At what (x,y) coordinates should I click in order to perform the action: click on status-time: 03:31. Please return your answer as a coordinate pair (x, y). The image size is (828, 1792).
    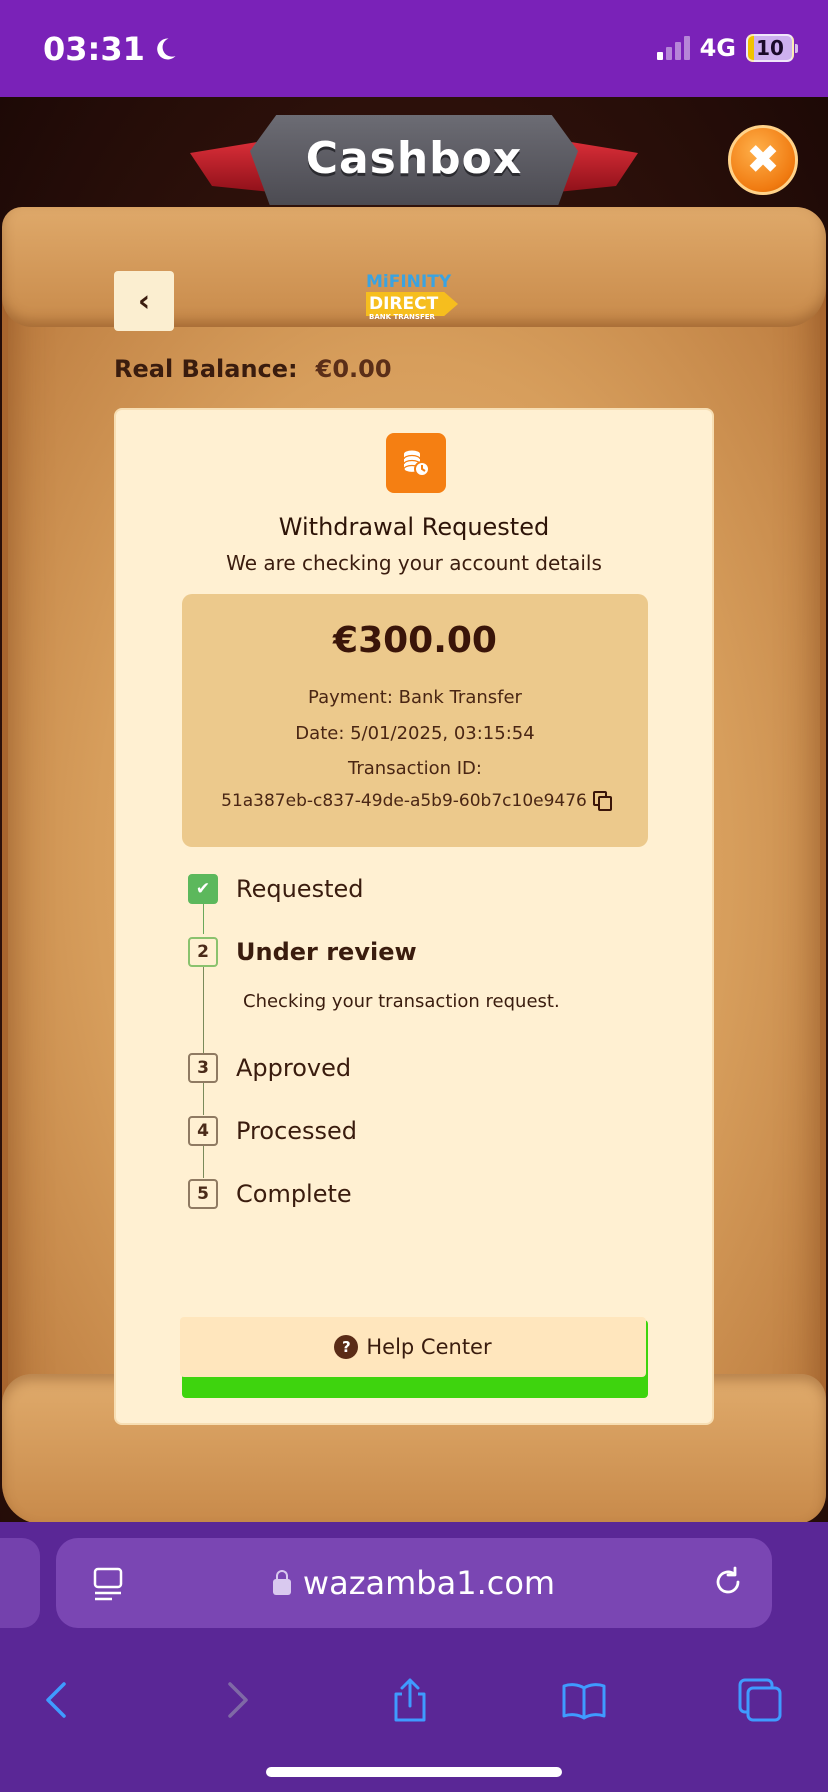
    Looking at the image, I should click on (111, 49).